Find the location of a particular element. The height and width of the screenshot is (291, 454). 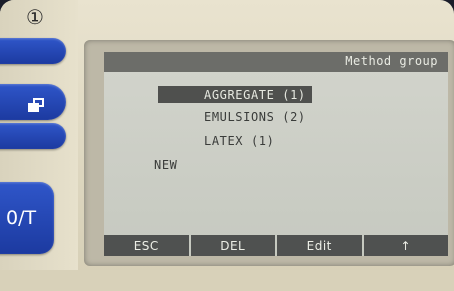

menu-item-aggregate: AGGREGATE (1) is located at coordinates (235, 94).